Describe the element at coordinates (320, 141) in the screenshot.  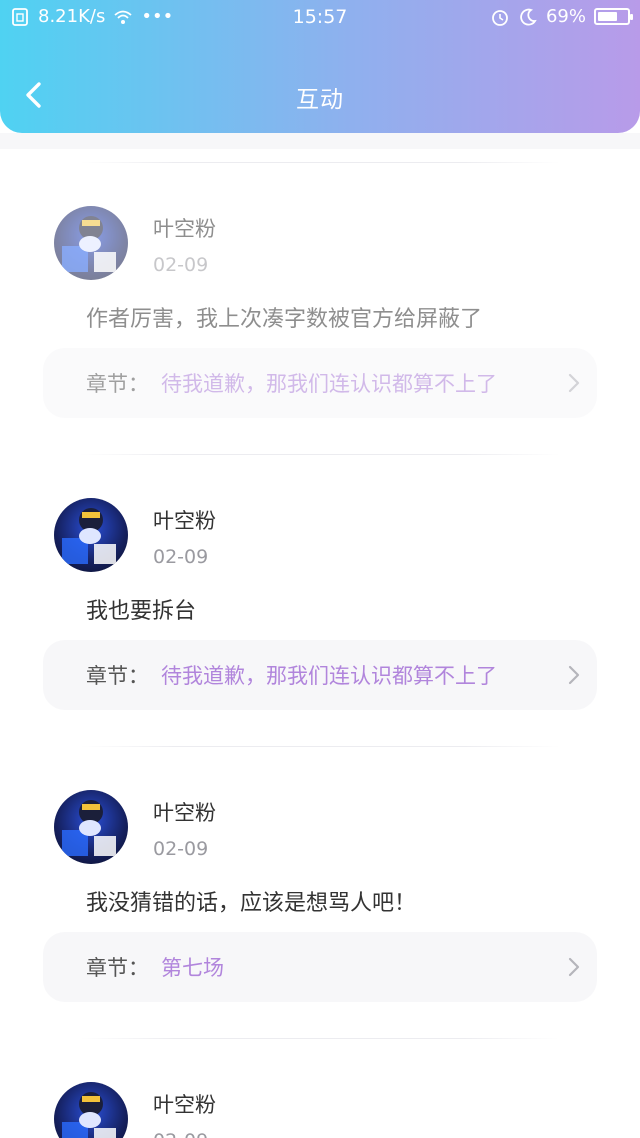
I see `list-top-shade` at that location.